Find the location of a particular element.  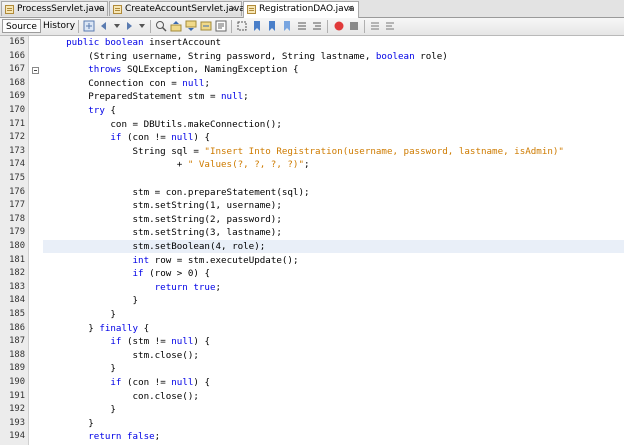

line-number: 181 is located at coordinates (17, 259).